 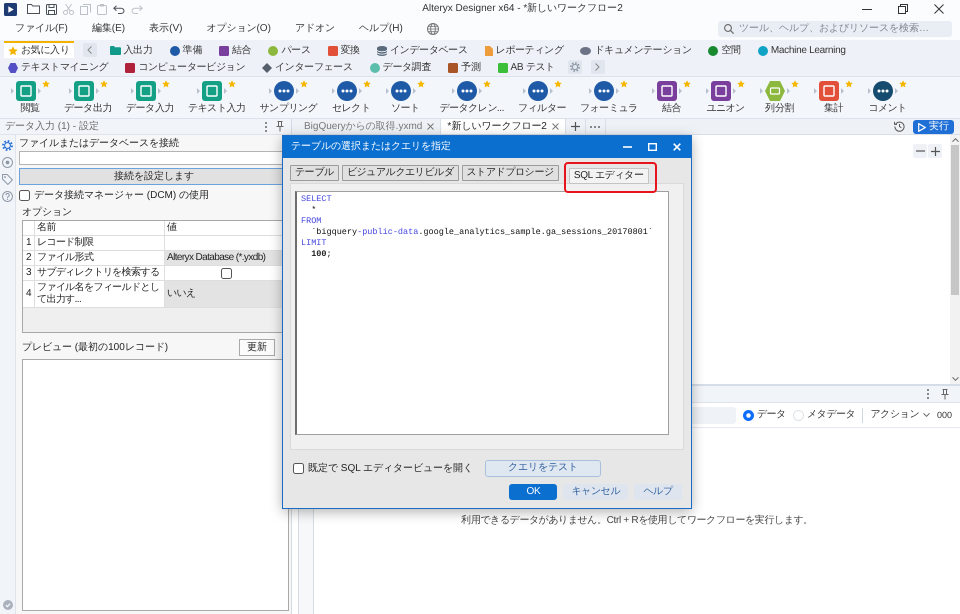 I want to click on category-tab: 予測, so click(x=464, y=66).